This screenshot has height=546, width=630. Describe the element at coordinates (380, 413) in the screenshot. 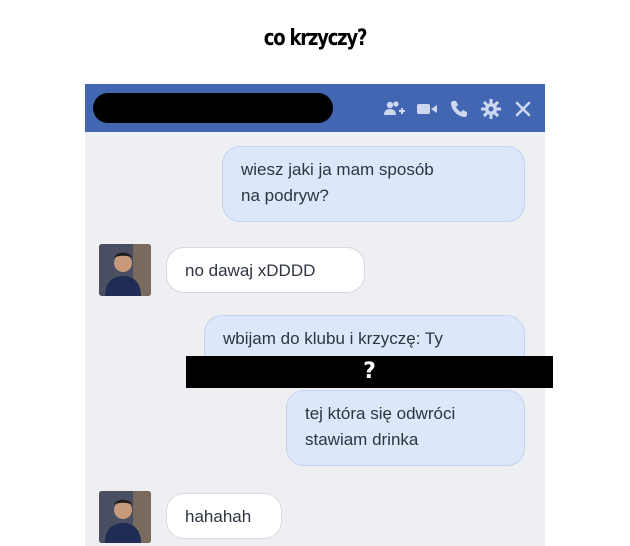

I see `message-line: tej która się odwróci` at that location.